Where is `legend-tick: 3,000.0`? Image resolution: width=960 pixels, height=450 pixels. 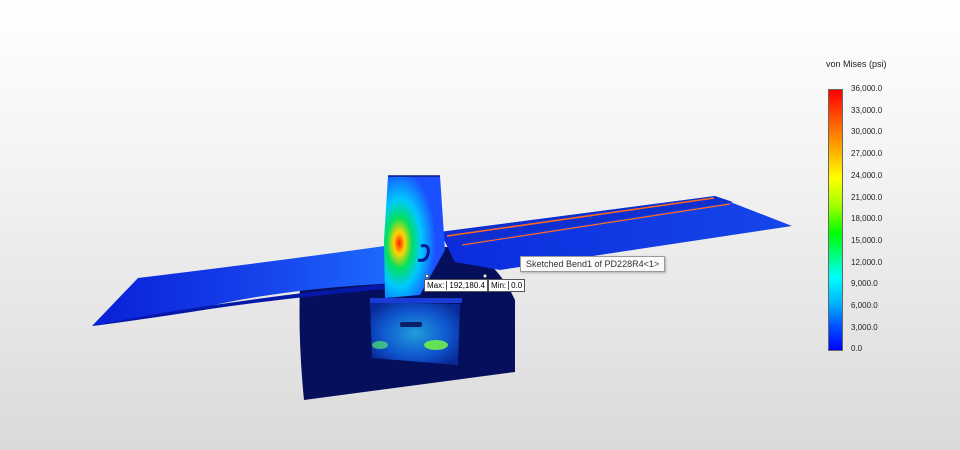 legend-tick: 3,000.0 is located at coordinates (864, 327).